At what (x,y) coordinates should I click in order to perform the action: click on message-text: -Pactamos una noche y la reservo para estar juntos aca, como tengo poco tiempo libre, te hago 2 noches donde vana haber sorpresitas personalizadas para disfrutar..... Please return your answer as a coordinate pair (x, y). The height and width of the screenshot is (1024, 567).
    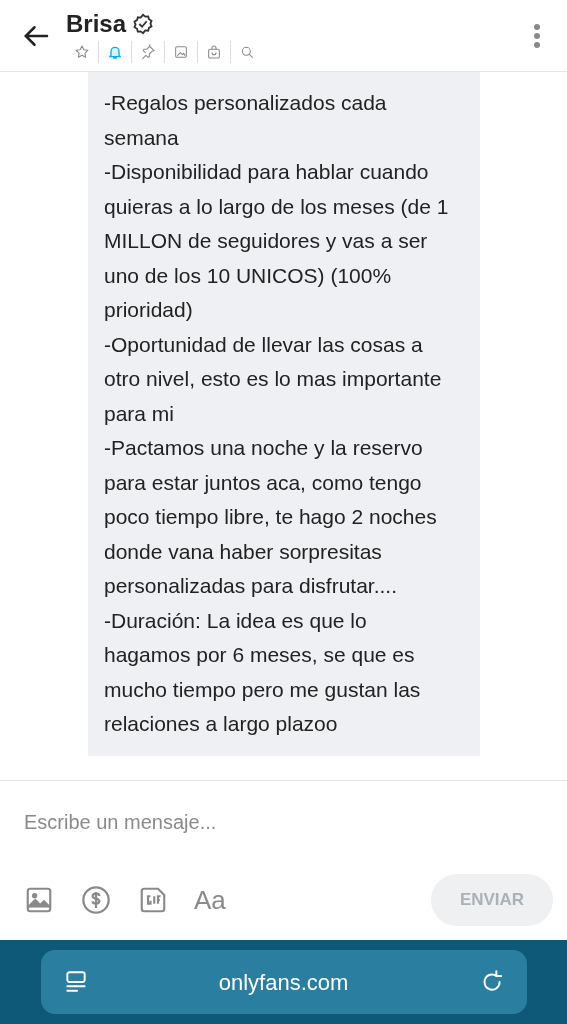
    Looking at the image, I should click on (271, 517).